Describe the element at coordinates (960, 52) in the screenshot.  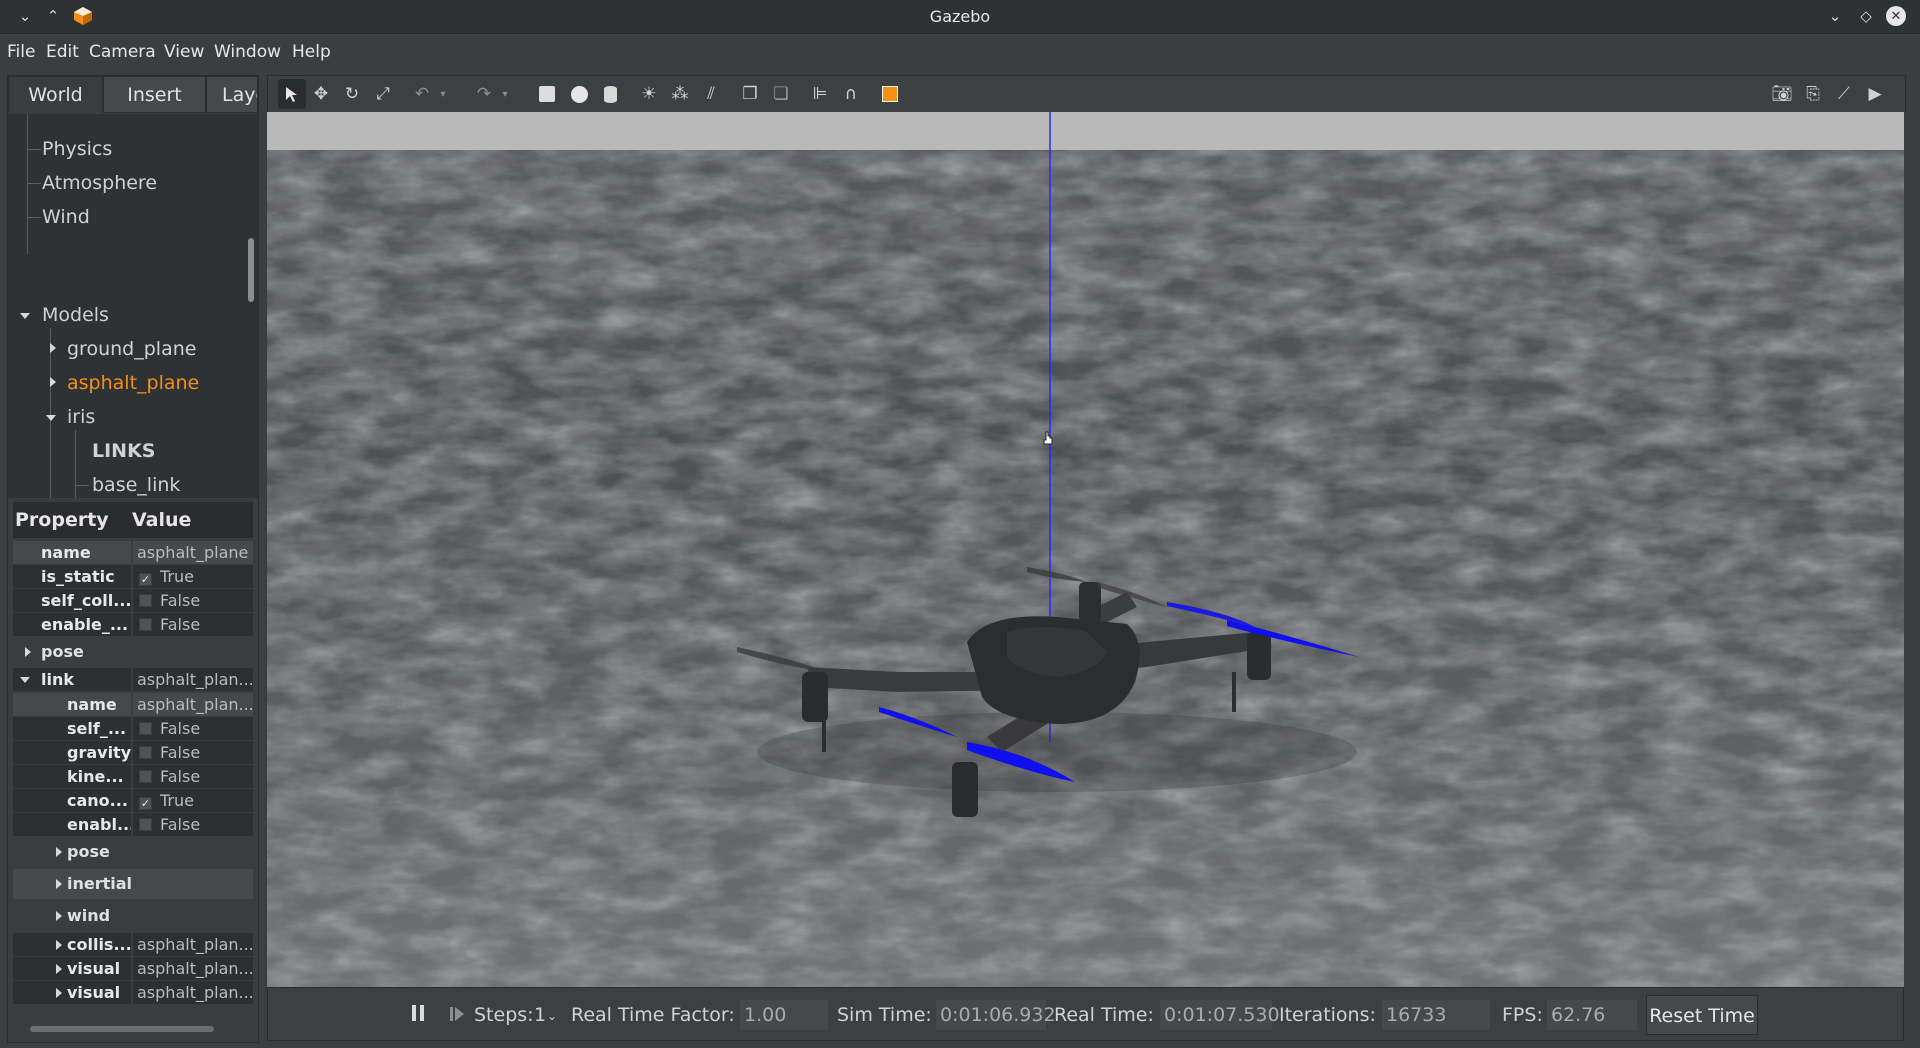
I see `menu-bar: File Edit Camera View Window Help` at that location.